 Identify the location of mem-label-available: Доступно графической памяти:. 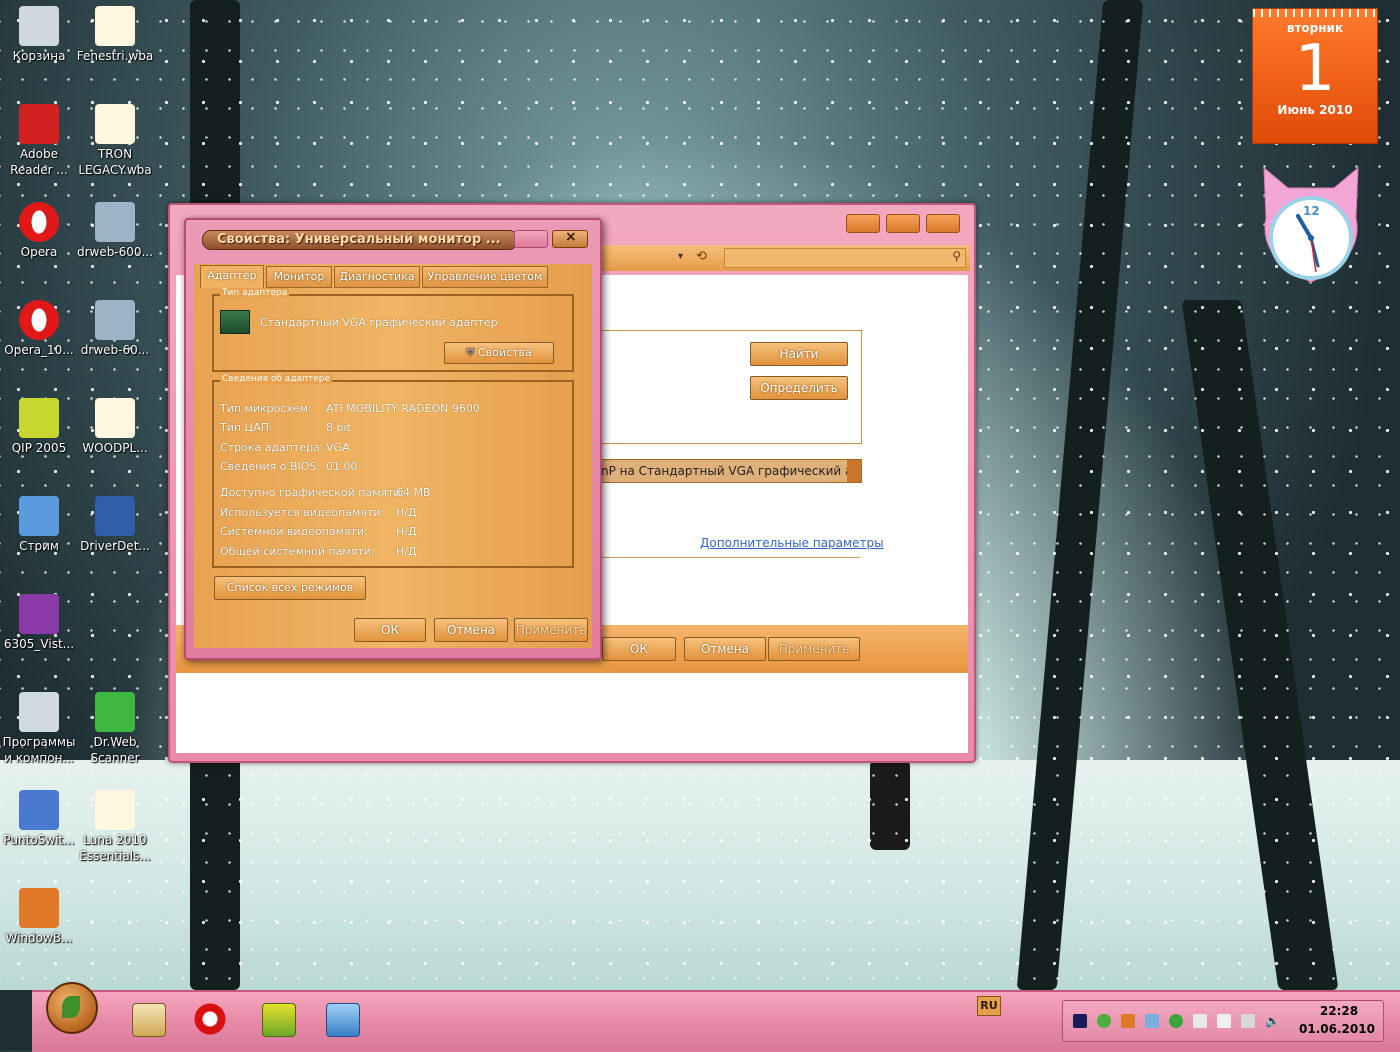
(312, 492).